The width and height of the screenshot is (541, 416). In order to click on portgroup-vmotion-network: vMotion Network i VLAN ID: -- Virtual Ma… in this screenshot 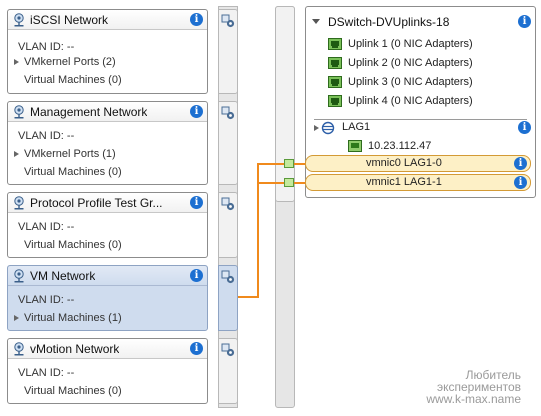, I will do `click(107, 371)`.